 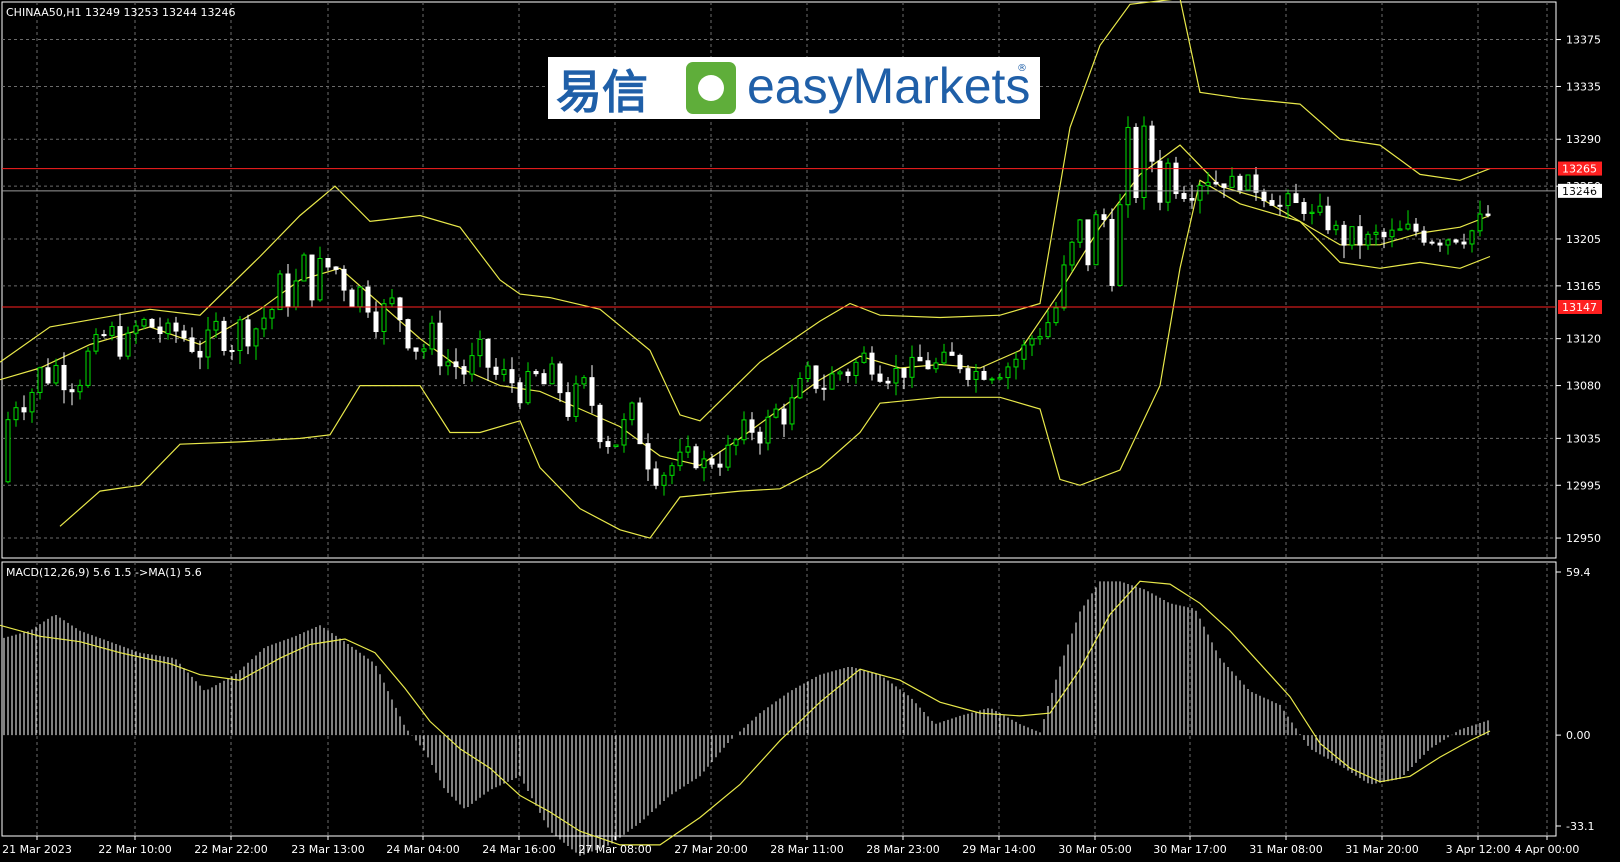 What do you see at coordinates (1381, 849) in the screenshot?
I see `x-tick-label: 31 Mar 20:00` at bounding box center [1381, 849].